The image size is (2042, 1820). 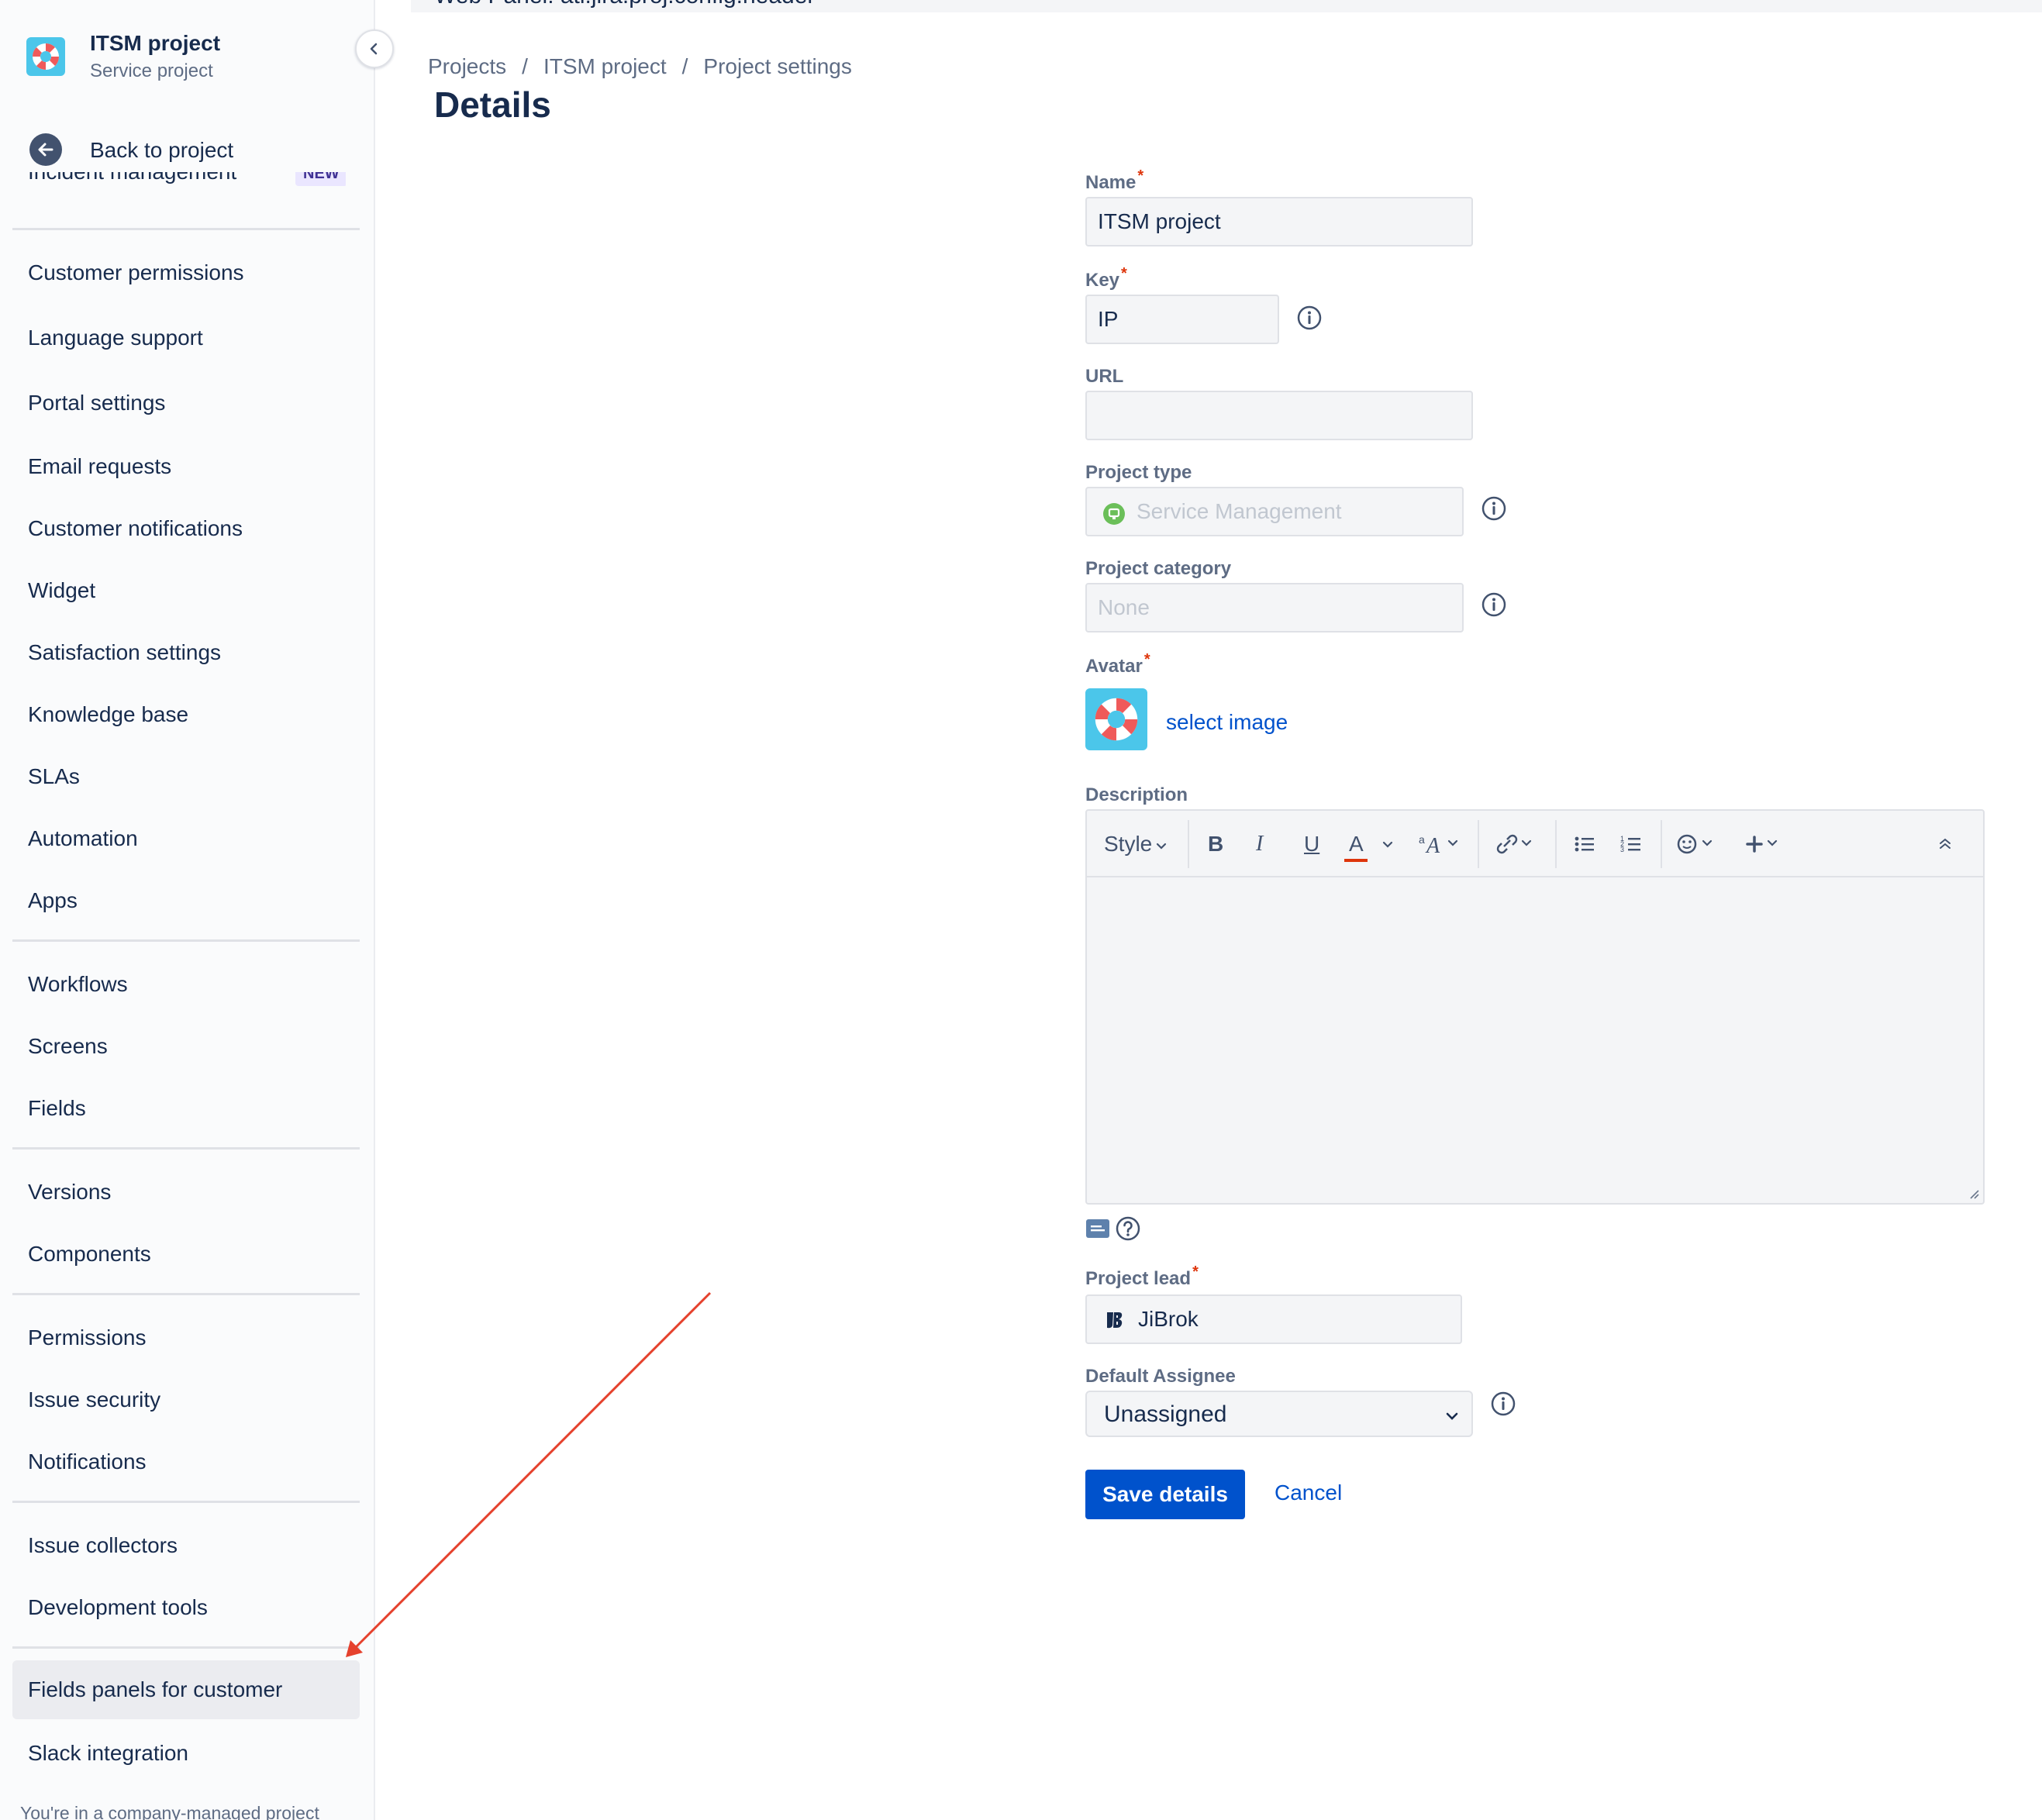 What do you see at coordinates (1260, 844) in the screenshot?
I see `italic-button: I` at bounding box center [1260, 844].